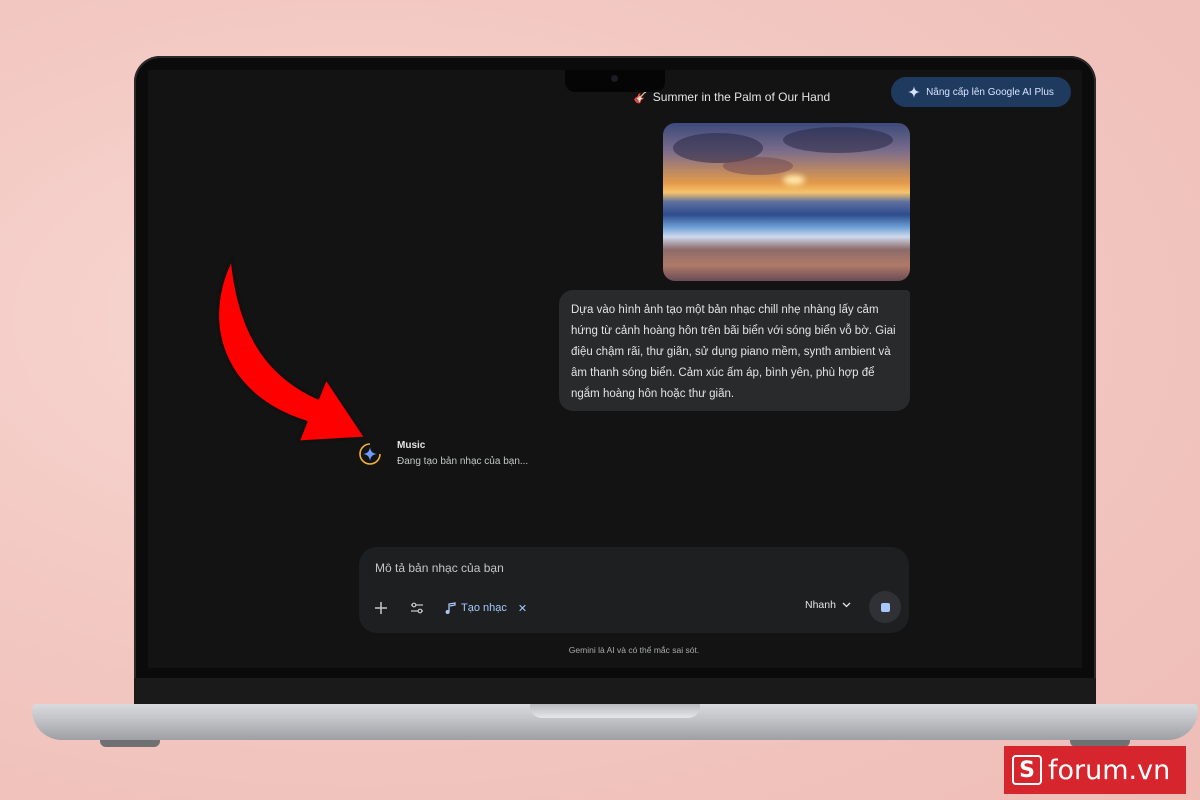 This screenshot has width=1200, height=800. Describe the element at coordinates (575, 568) in the screenshot. I see `prompt-input` at that location.